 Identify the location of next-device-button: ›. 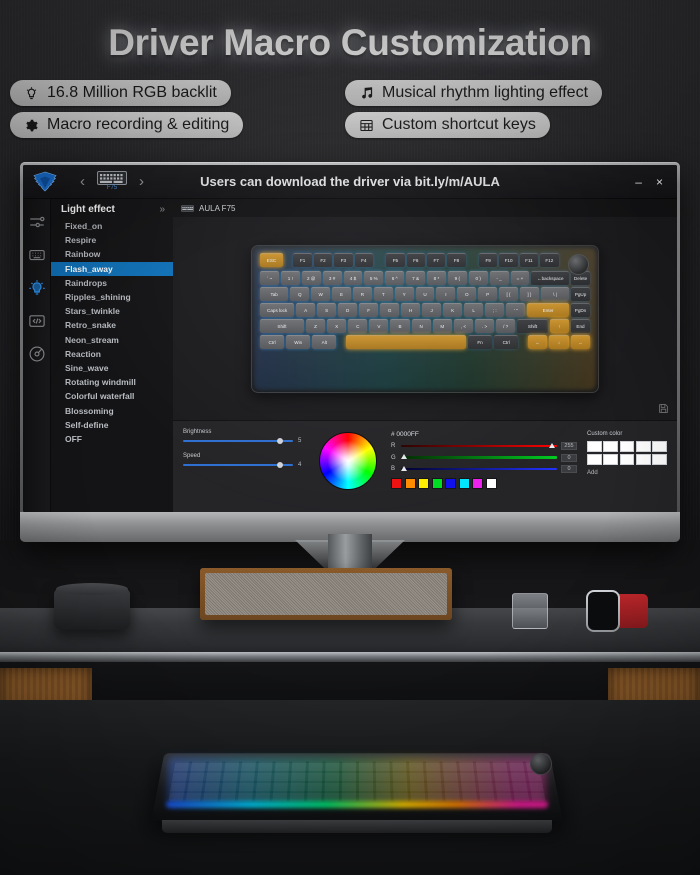
(141, 181).